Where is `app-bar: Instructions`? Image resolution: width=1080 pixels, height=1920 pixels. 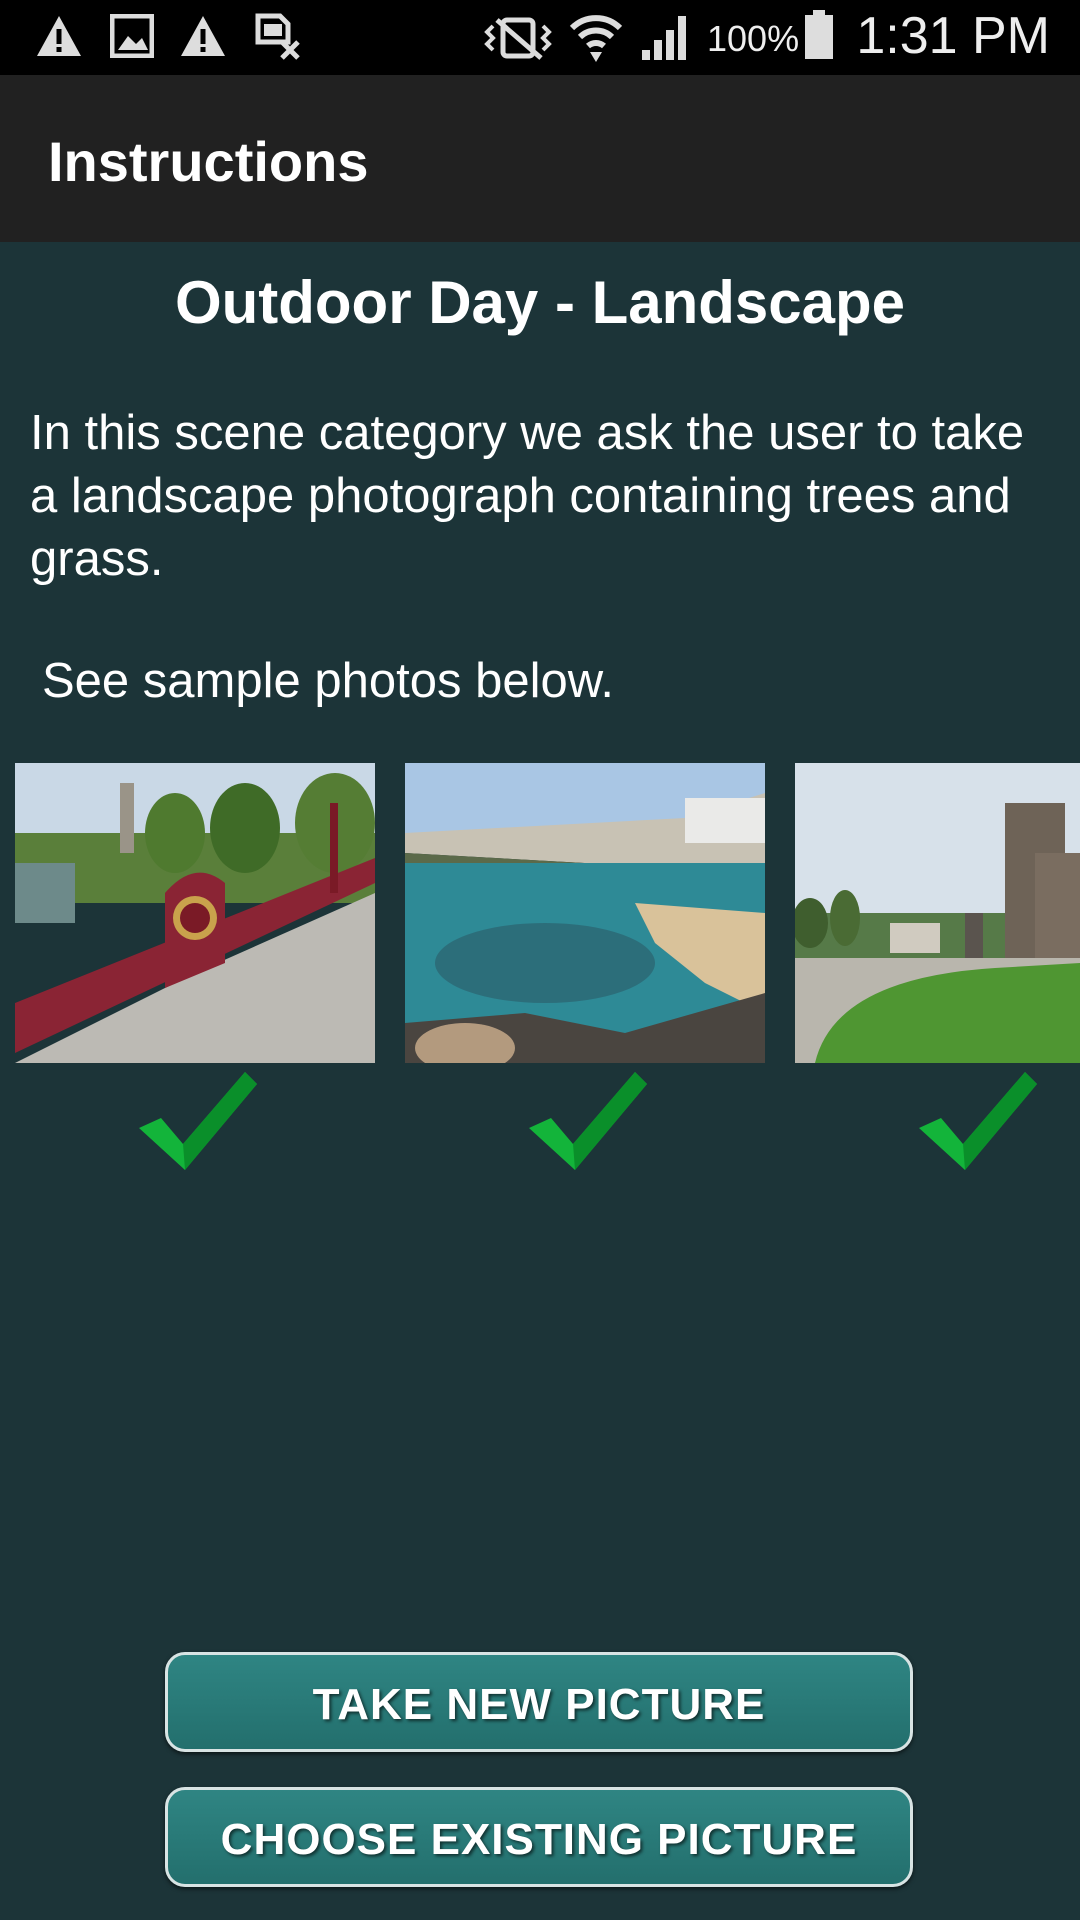 app-bar: Instructions is located at coordinates (540, 158).